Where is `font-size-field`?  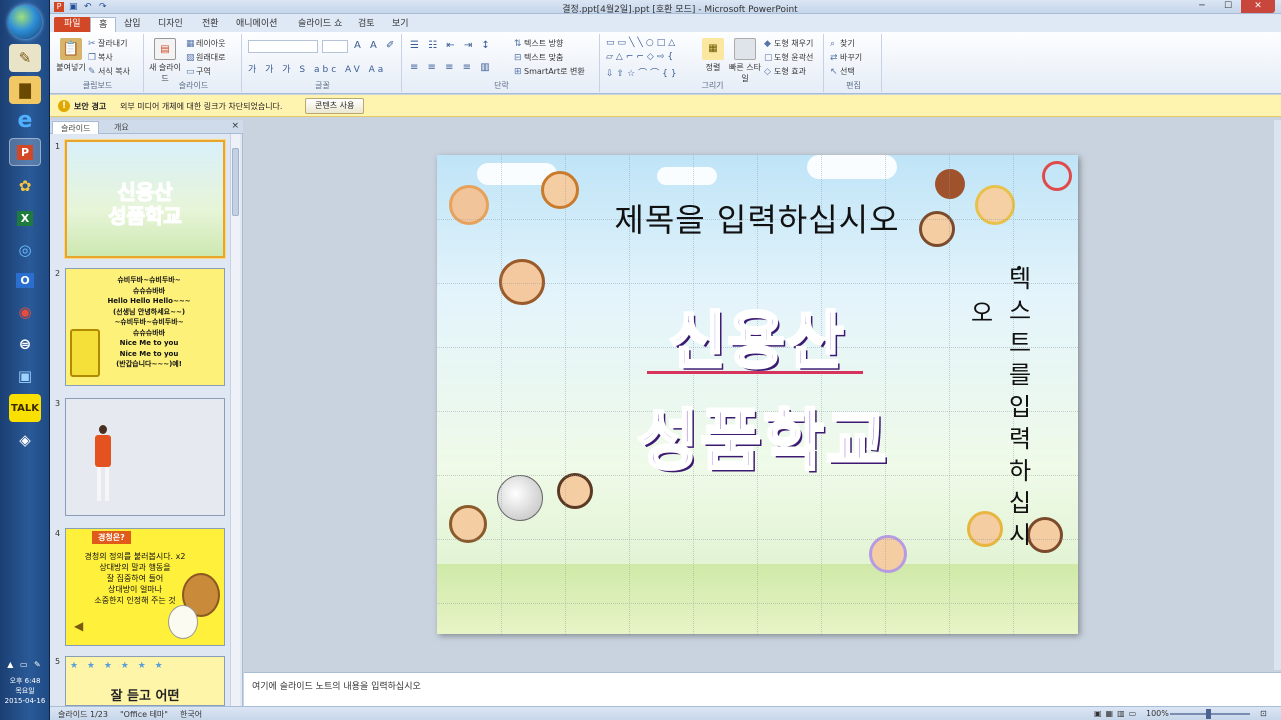
font-size-field is located at coordinates (335, 46).